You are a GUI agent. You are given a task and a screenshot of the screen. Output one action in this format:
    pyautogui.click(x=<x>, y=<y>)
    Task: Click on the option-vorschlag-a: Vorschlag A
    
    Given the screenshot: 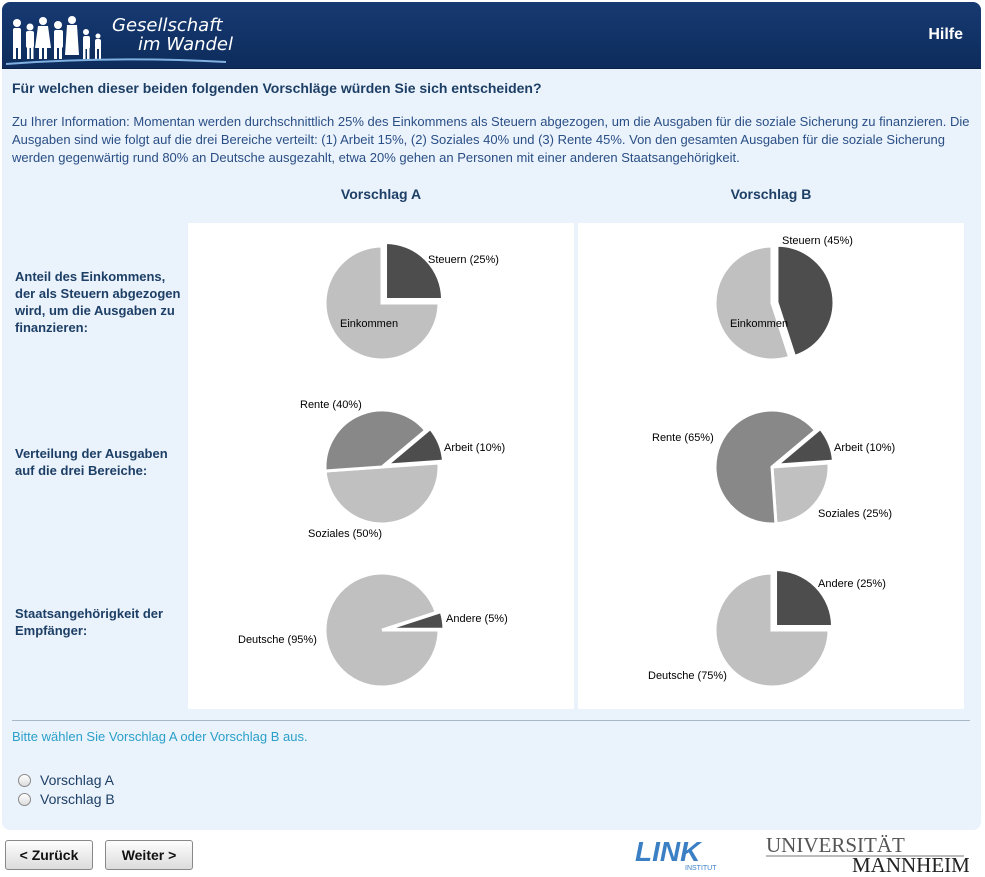 What is the action you would take?
    pyautogui.click(x=66, y=780)
    